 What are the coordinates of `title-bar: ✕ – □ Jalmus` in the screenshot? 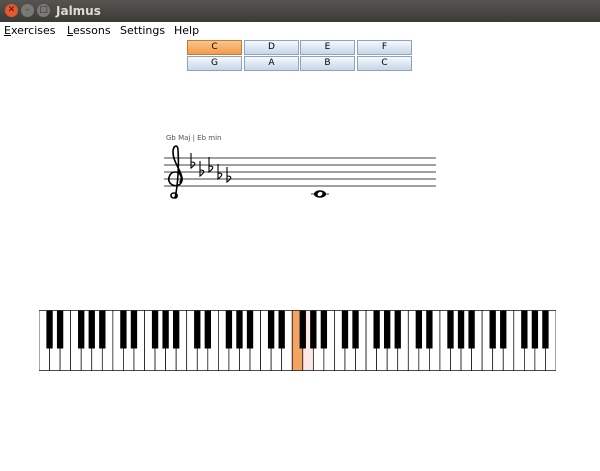 It's located at (300, 11).